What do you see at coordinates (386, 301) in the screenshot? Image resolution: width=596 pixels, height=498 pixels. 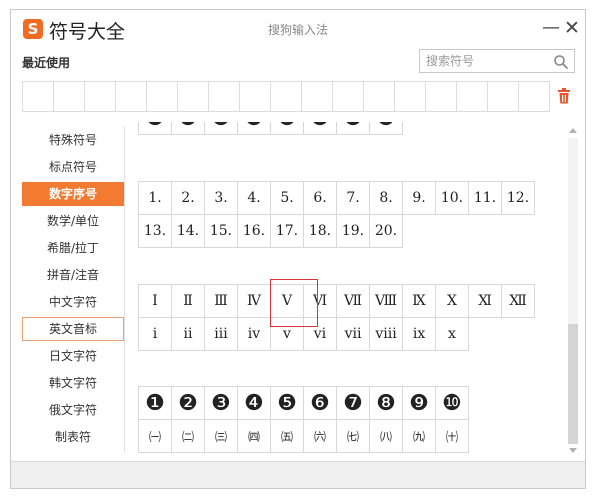 I see `symbol-cell: Ⅷ` at bounding box center [386, 301].